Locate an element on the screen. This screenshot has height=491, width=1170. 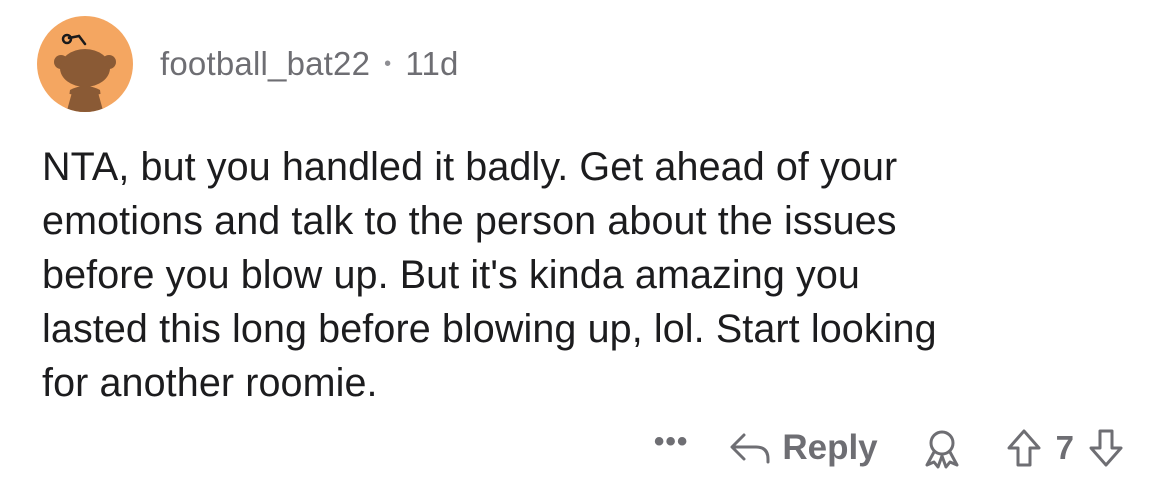
snoo-avatar-icon is located at coordinates (85, 72).